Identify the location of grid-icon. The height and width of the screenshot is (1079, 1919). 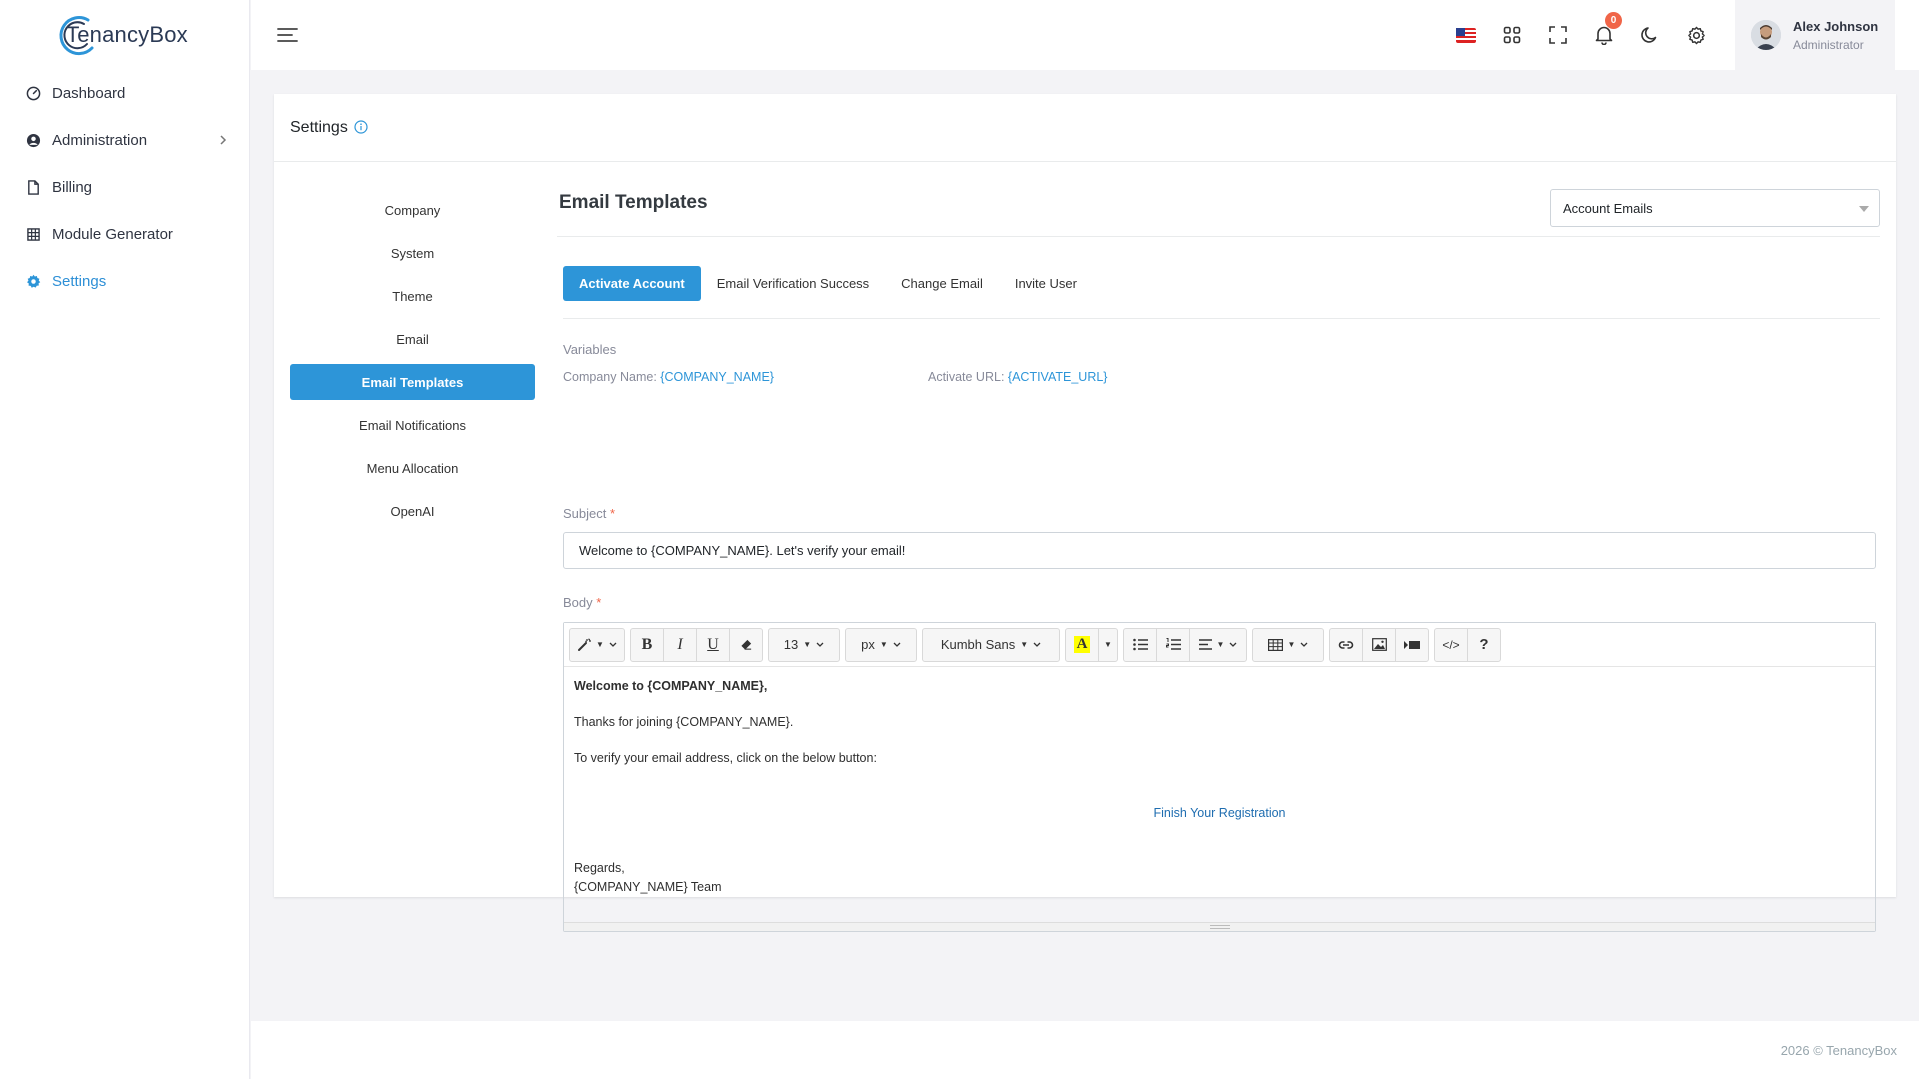
(33, 235).